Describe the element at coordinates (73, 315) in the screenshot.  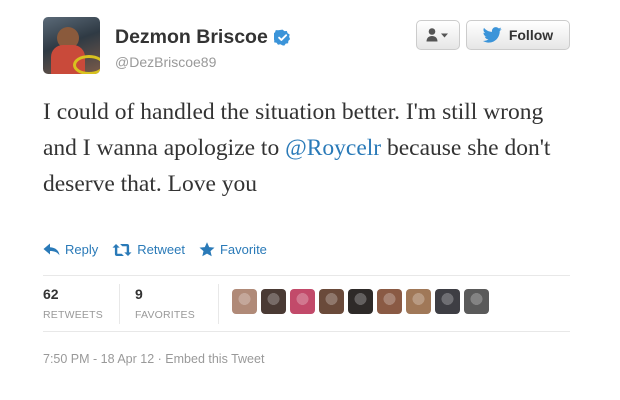
I see `retweets-label: RETWEETS` at that location.